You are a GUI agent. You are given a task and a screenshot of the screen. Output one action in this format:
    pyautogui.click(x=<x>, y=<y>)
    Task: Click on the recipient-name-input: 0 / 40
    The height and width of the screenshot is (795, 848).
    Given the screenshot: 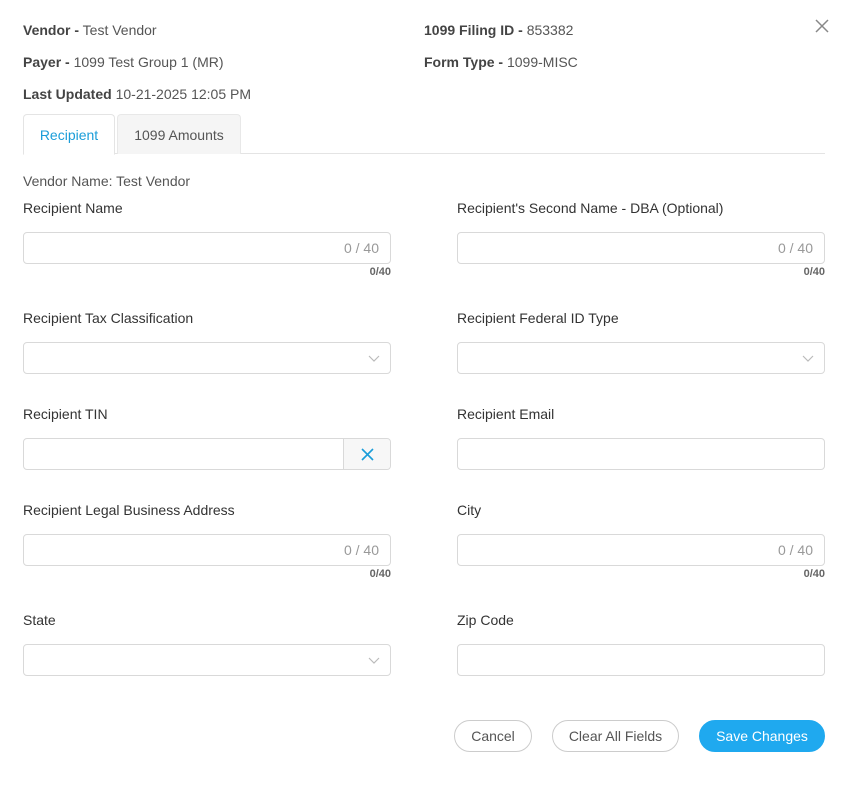 What is the action you would take?
    pyautogui.click(x=207, y=248)
    